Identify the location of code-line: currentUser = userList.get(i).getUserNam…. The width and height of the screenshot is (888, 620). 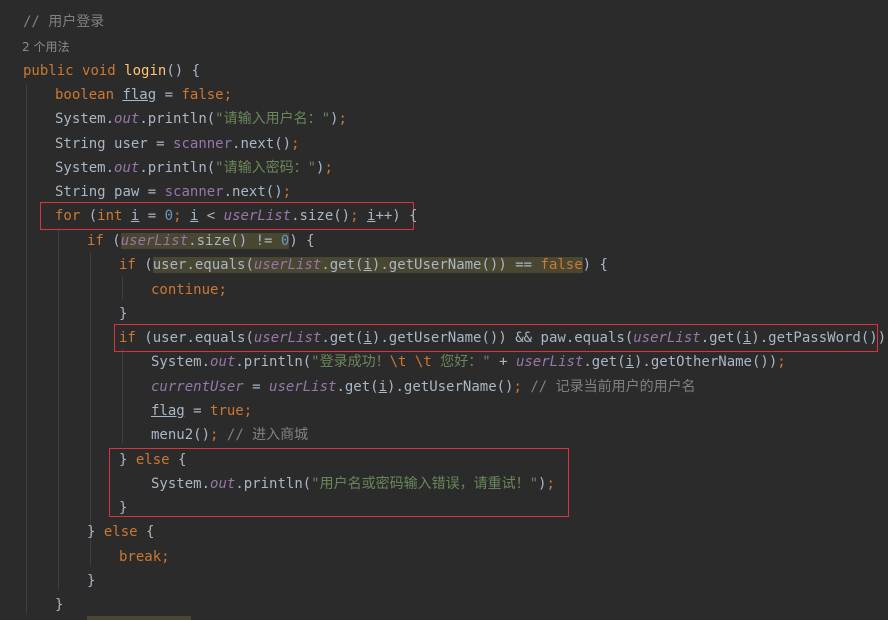
(423, 387).